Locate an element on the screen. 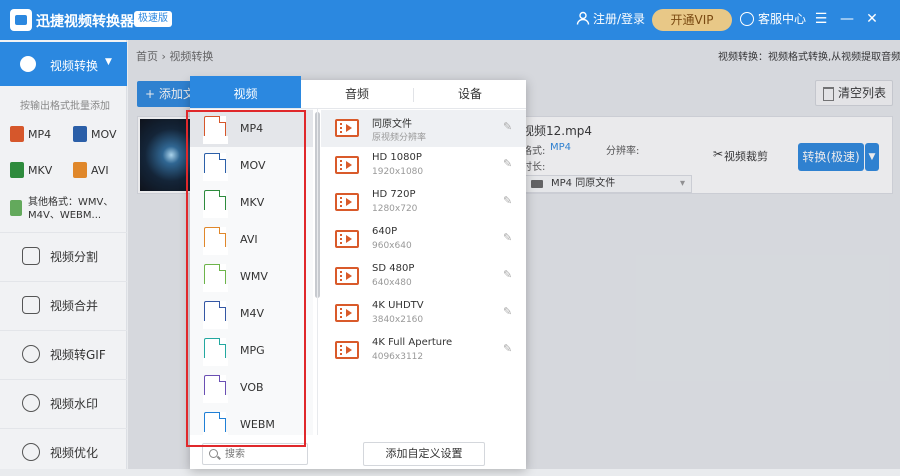 The width and height of the screenshot is (900, 476). quality-resolution: 4096x3112 is located at coordinates (398, 357).